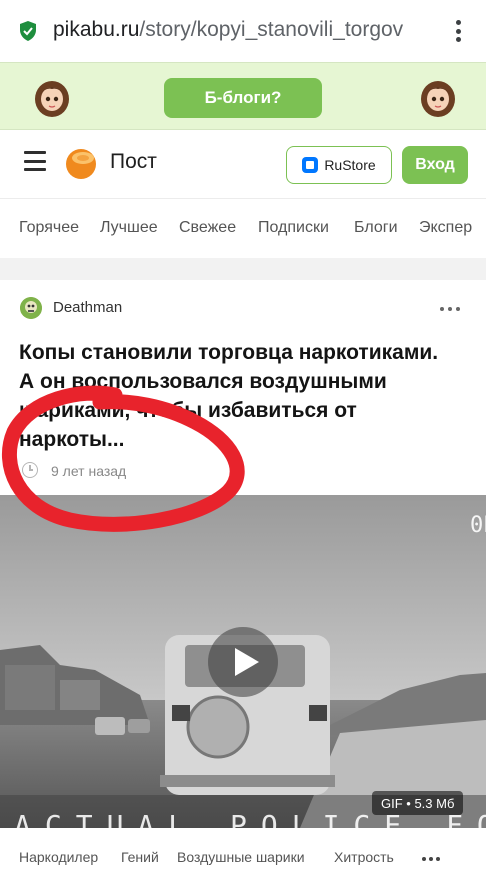  I want to click on tab-fresh: Свежее, so click(207, 228).